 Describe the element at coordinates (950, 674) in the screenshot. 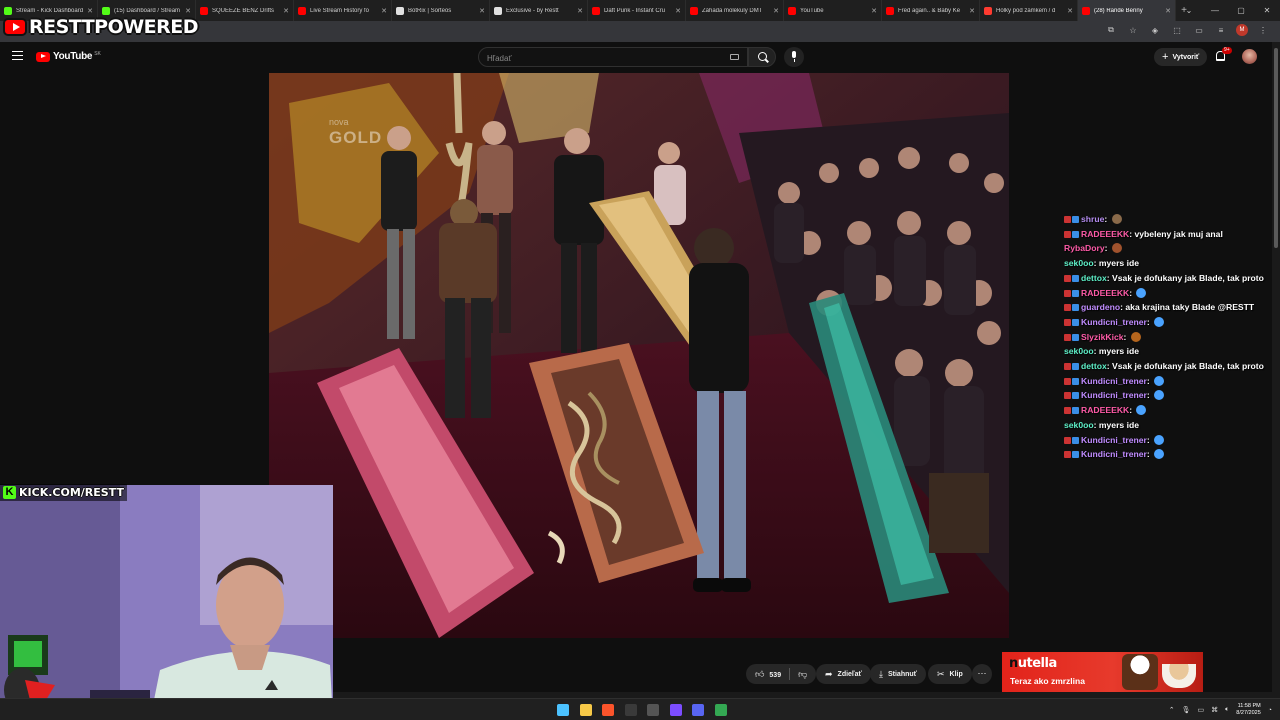

I see `clip-button: ✂ Klip` at that location.